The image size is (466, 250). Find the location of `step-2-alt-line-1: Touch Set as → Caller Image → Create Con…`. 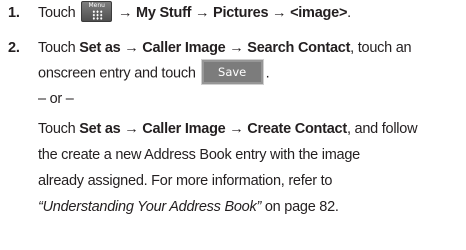

step-2-alt-line-1: Touch Set as → Caller Image → Create Con… is located at coordinates (228, 129).